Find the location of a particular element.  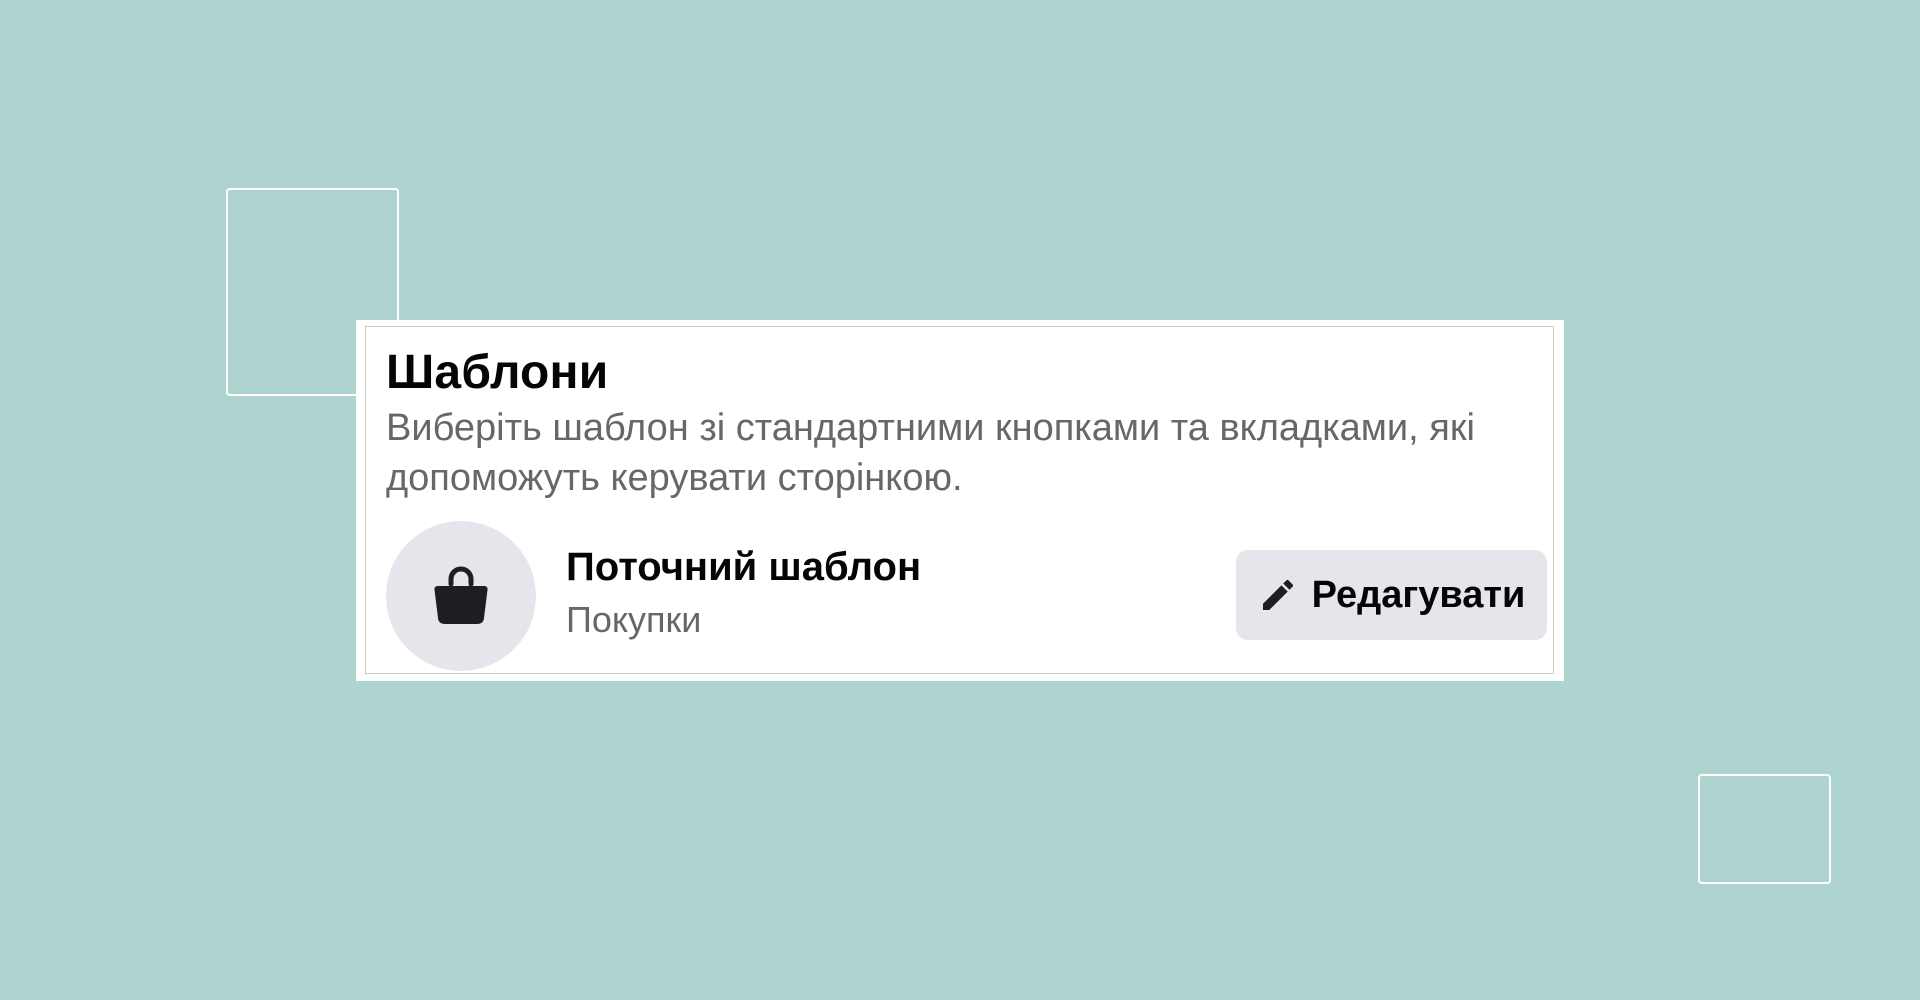

current-template-label: Поточний шаблон is located at coordinates (744, 567).